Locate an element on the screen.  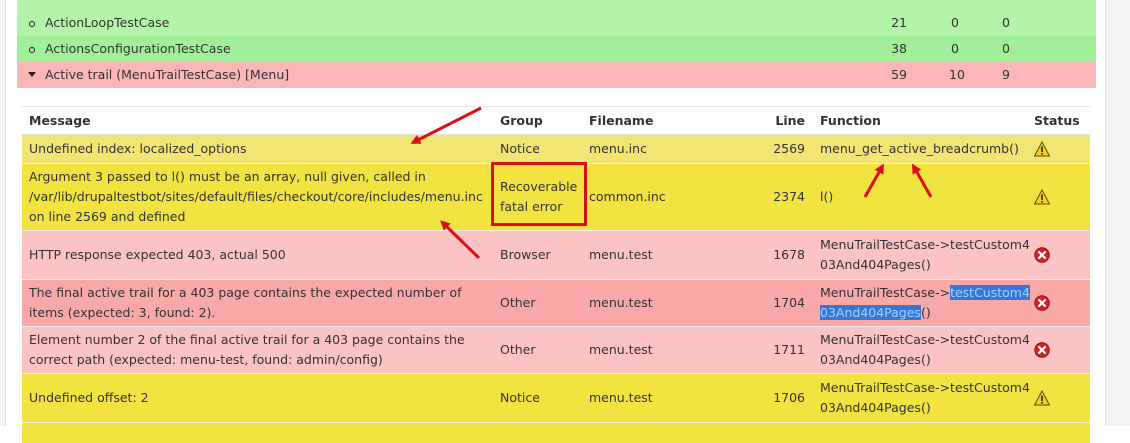
arrow-to-function-right is located at coordinates (922, 180).